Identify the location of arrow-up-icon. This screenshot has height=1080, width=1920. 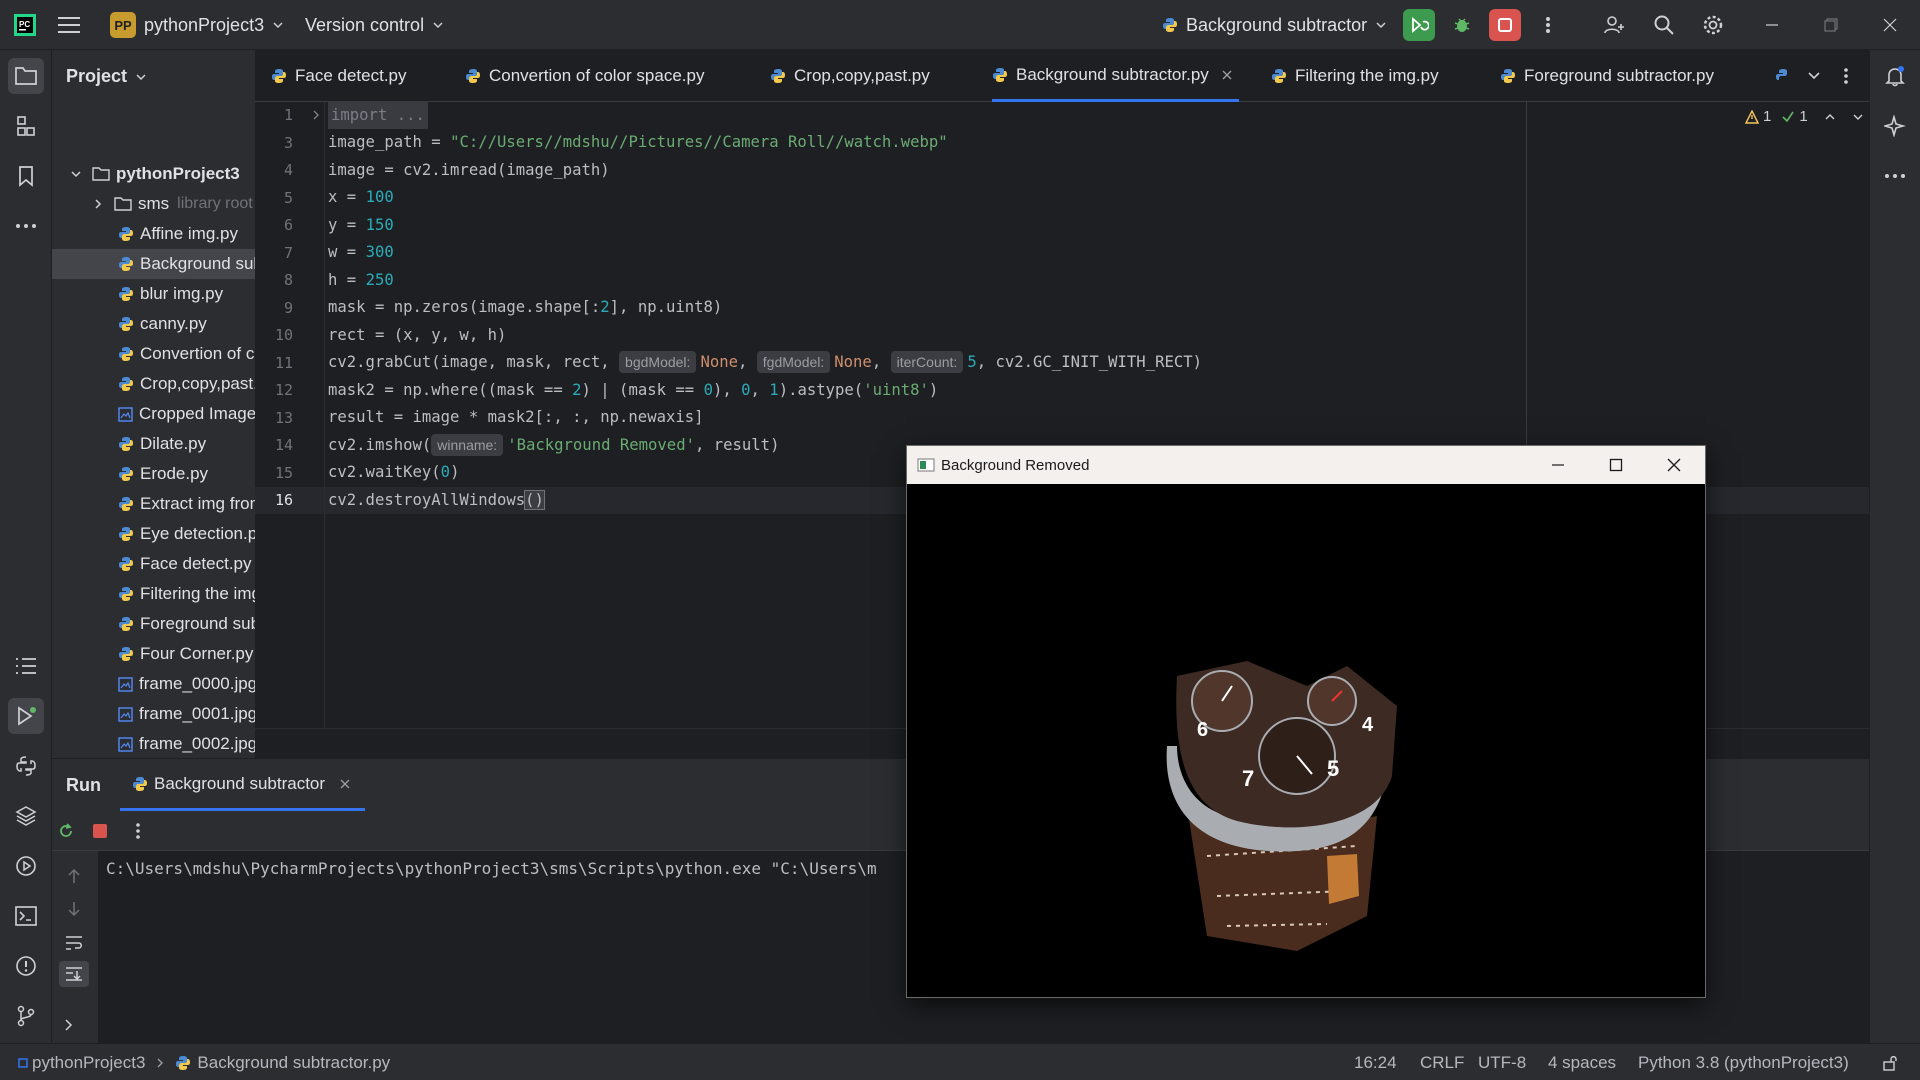
(74, 876).